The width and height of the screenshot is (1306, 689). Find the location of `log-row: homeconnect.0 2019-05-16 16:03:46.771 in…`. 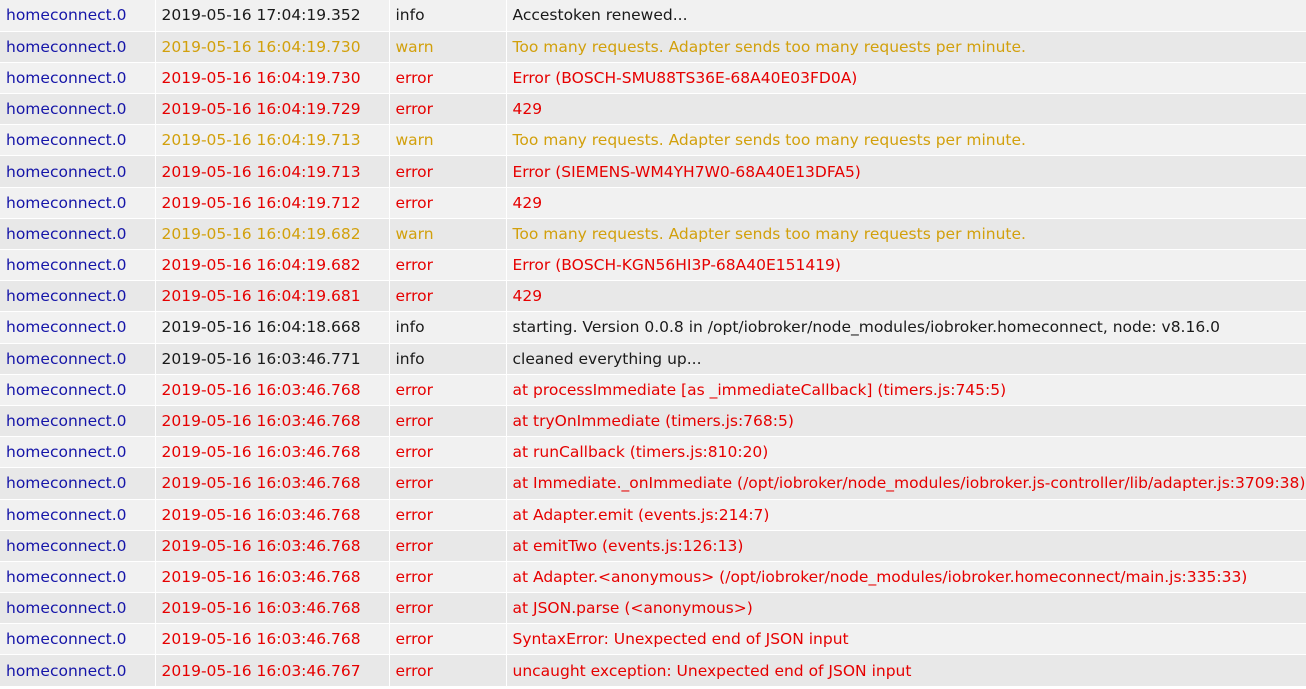

log-row: homeconnect.0 2019-05-16 16:03:46.771 in… is located at coordinates (653, 359).